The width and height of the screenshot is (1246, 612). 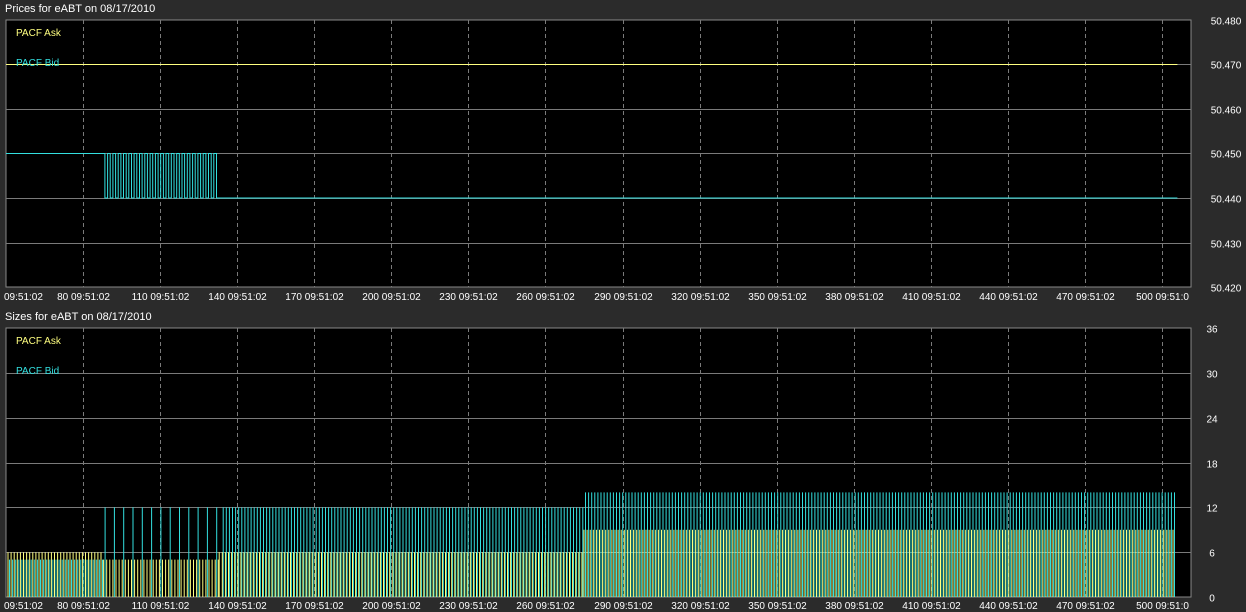 I want to click on size-x-tick-label: 80 09:51:02, so click(x=83, y=606).